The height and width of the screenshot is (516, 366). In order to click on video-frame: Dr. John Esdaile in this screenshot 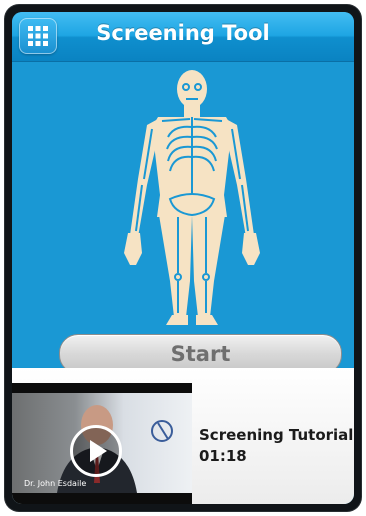, I will do `click(102, 443)`.